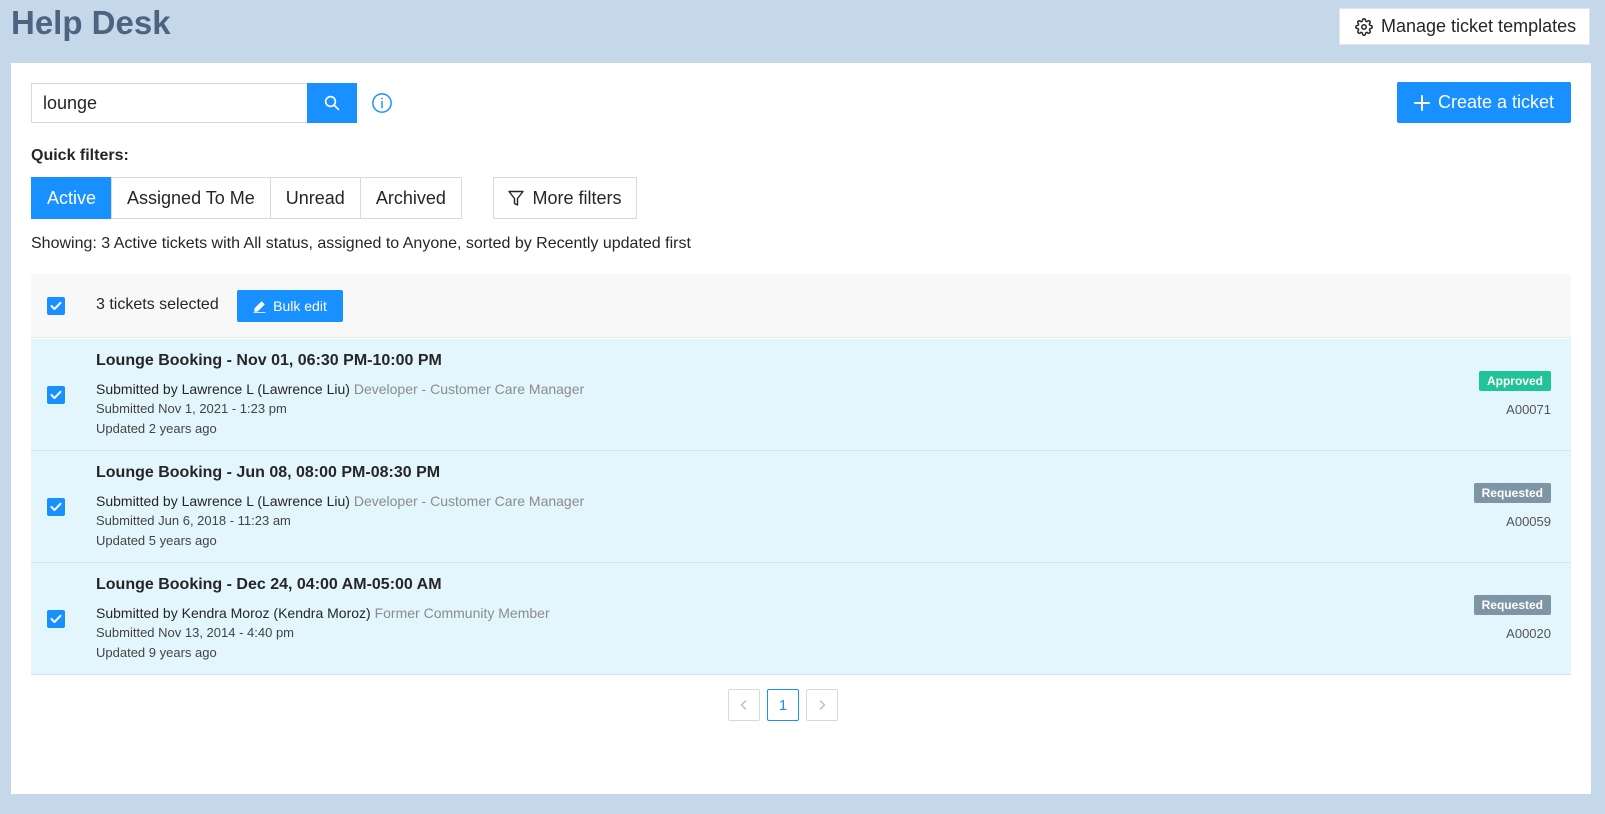 The height and width of the screenshot is (814, 1605). I want to click on search-input: lounge, so click(170, 103).